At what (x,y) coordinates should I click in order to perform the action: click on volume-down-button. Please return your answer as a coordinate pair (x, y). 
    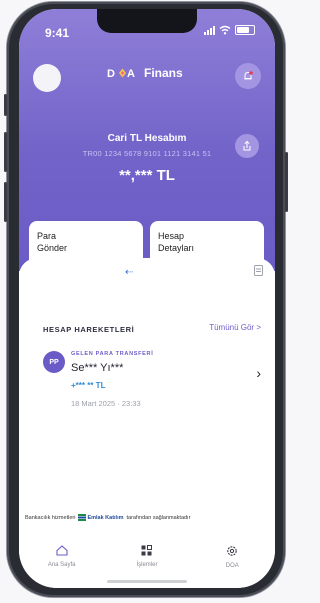
    Looking at the image, I should click on (5, 202).